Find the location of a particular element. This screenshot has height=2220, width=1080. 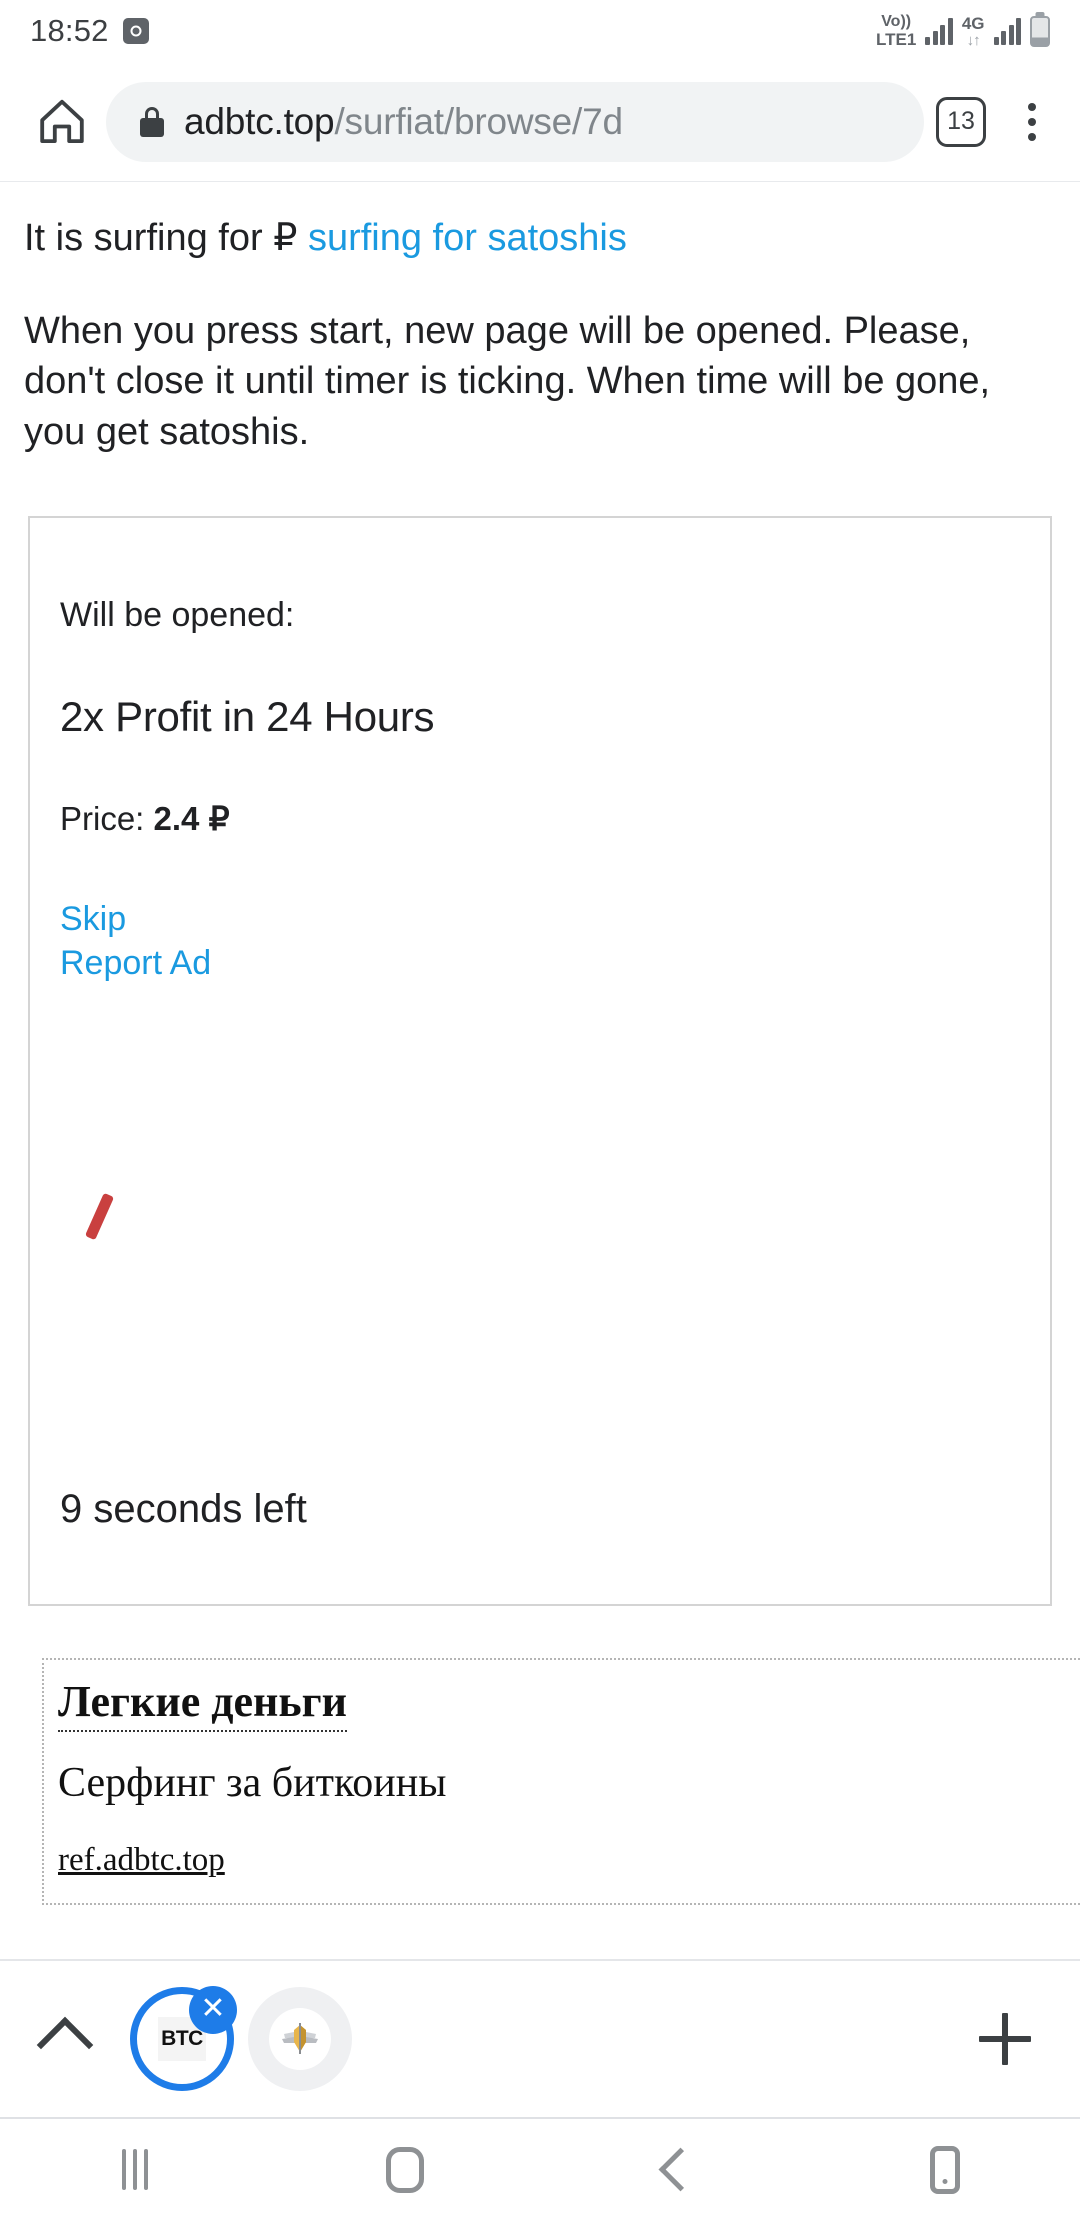

url-domain: adbtc.top is located at coordinates (259, 121).